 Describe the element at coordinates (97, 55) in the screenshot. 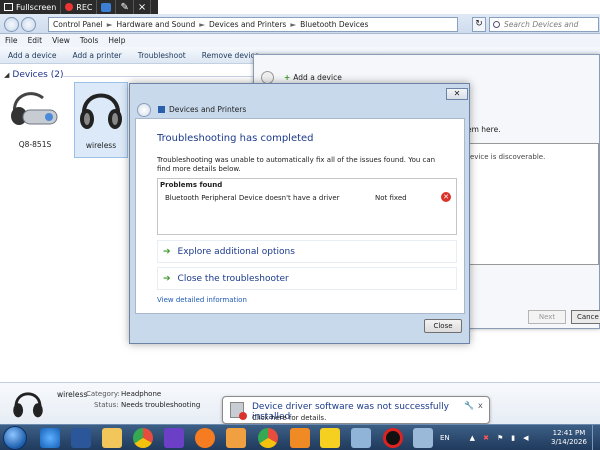

I see `add-printer-command: Add a printer` at that location.